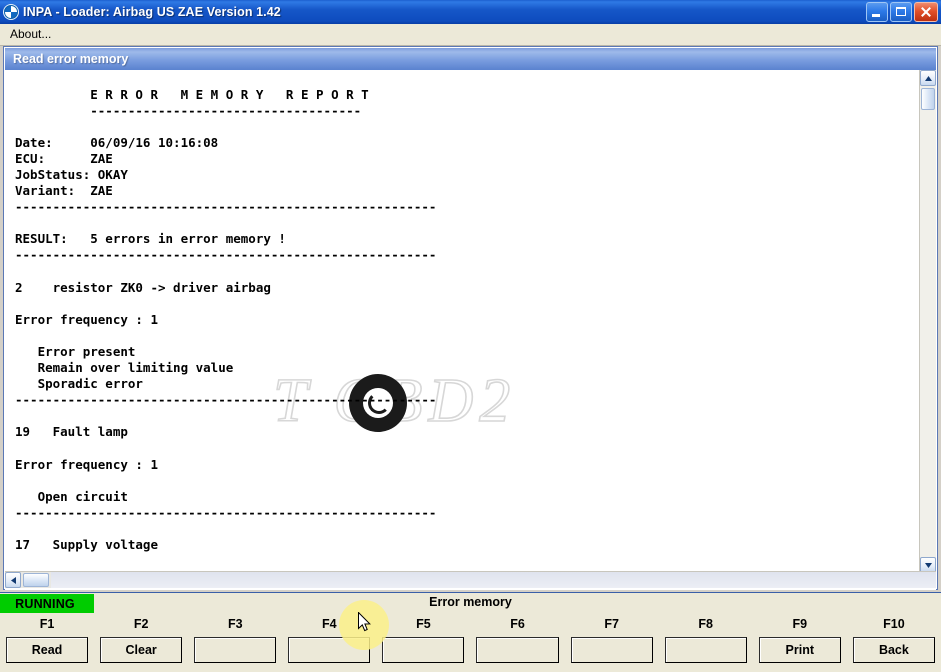 This screenshot has height=672, width=941. I want to click on function-key-f9: F9 Print, so click(800, 643).